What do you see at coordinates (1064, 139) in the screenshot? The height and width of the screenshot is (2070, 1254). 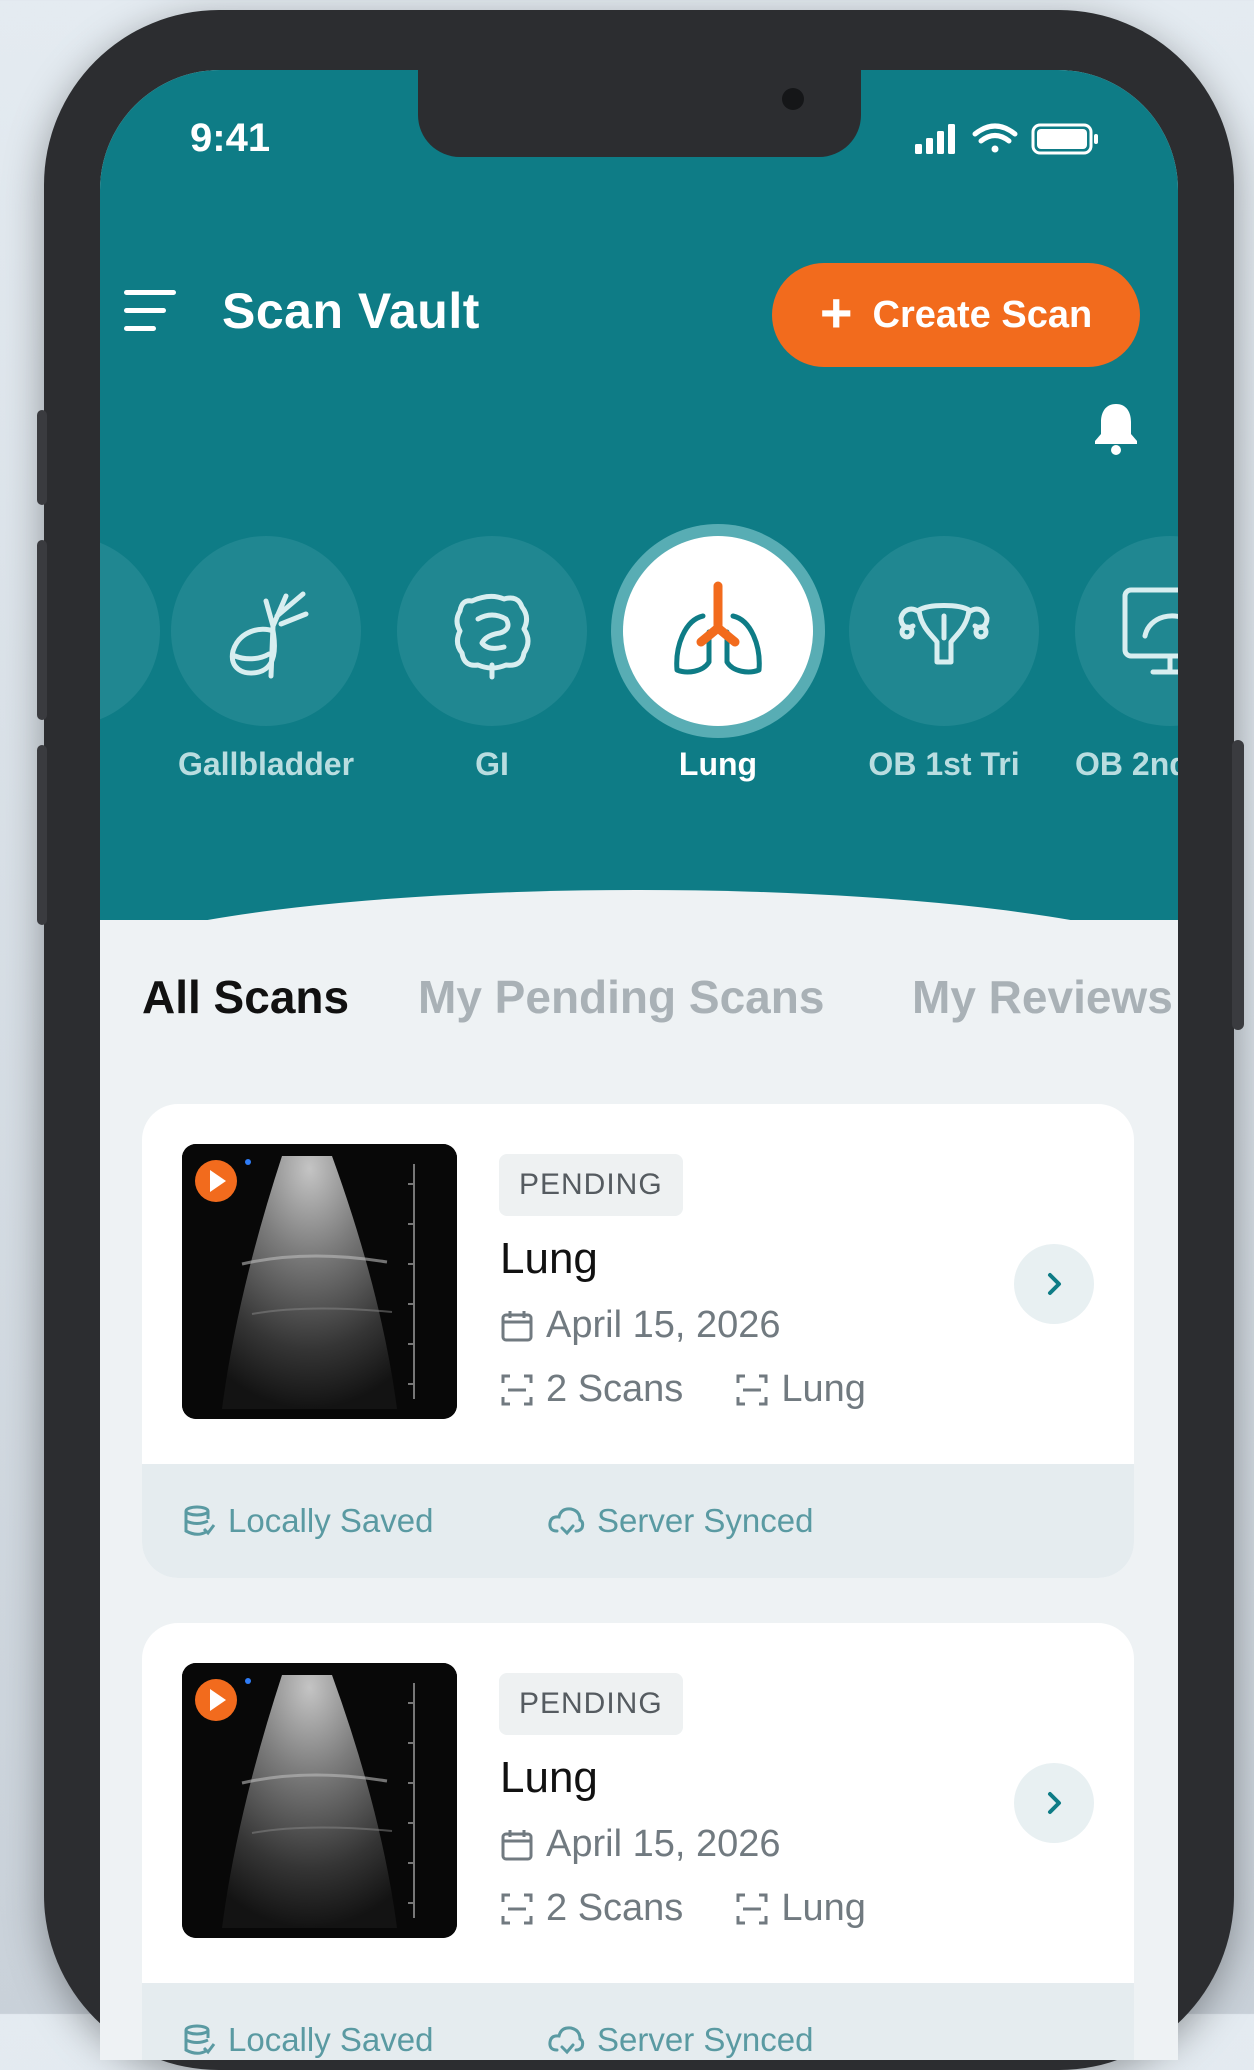 I see `battery-icon` at bounding box center [1064, 139].